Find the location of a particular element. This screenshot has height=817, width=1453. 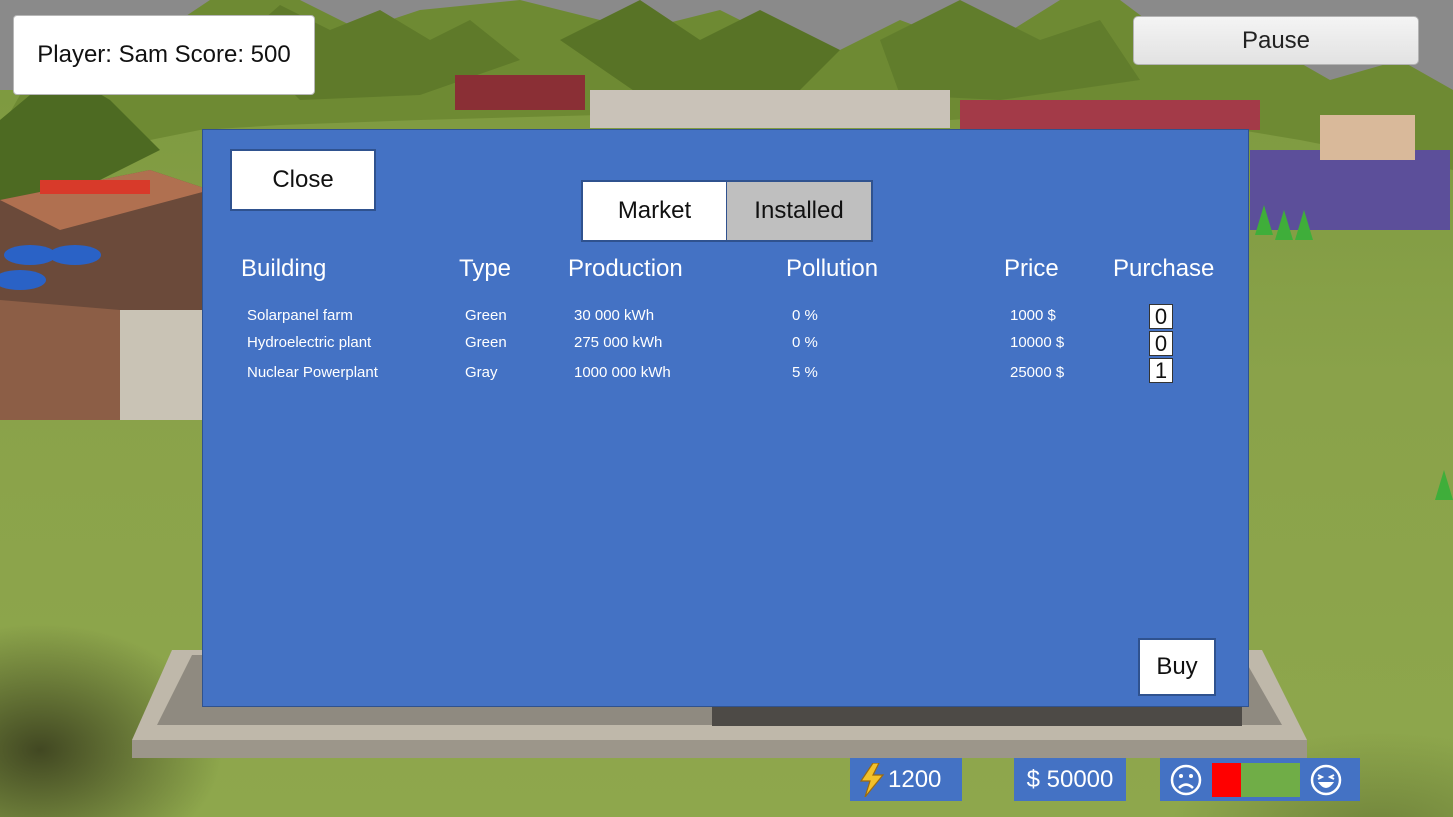

energy-indicator: 1200 is located at coordinates (906, 779).